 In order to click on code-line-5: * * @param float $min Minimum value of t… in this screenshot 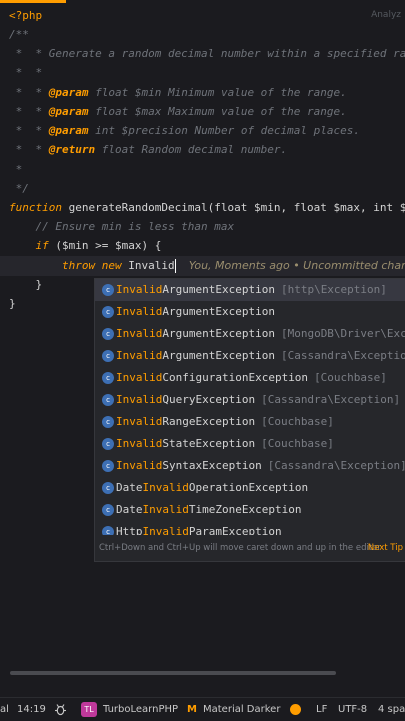, I will do `click(178, 92)`.